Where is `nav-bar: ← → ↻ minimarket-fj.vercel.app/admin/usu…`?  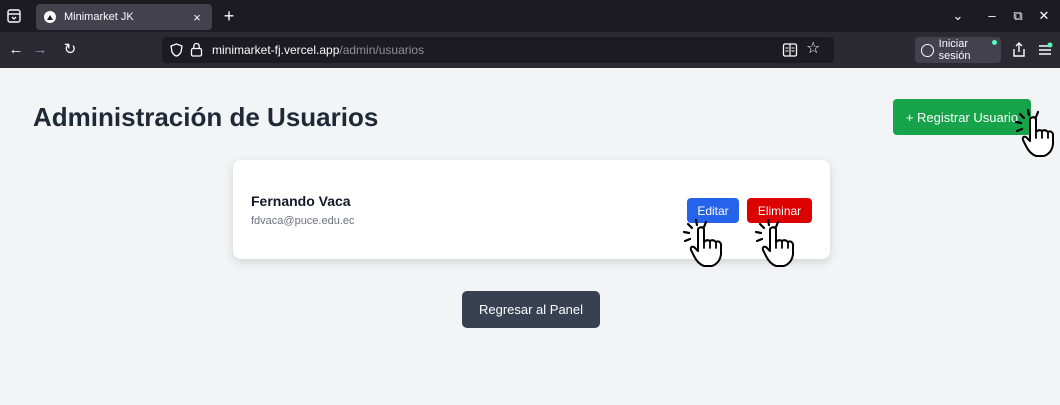
nav-bar: ← → ↻ minimarket-fj.vercel.app/admin/usu… is located at coordinates (530, 50).